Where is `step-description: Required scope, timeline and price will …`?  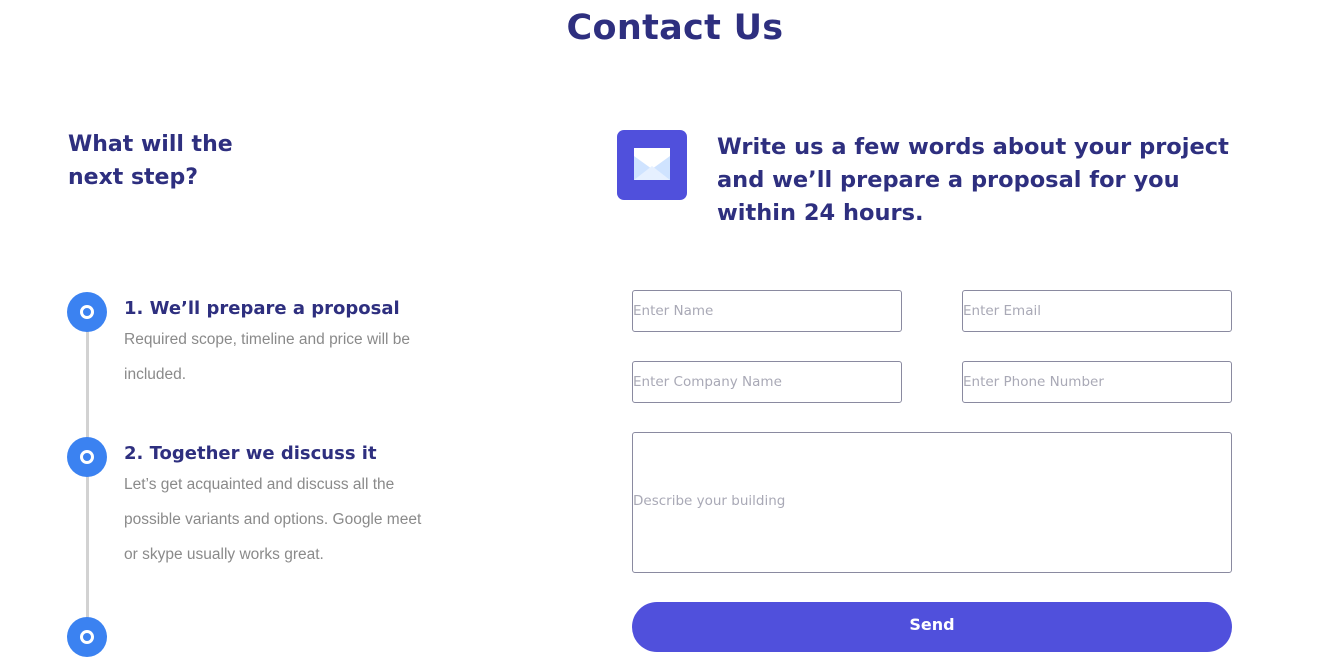 step-description: Required scope, timeline and price will … is located at coordinates (267, 357).